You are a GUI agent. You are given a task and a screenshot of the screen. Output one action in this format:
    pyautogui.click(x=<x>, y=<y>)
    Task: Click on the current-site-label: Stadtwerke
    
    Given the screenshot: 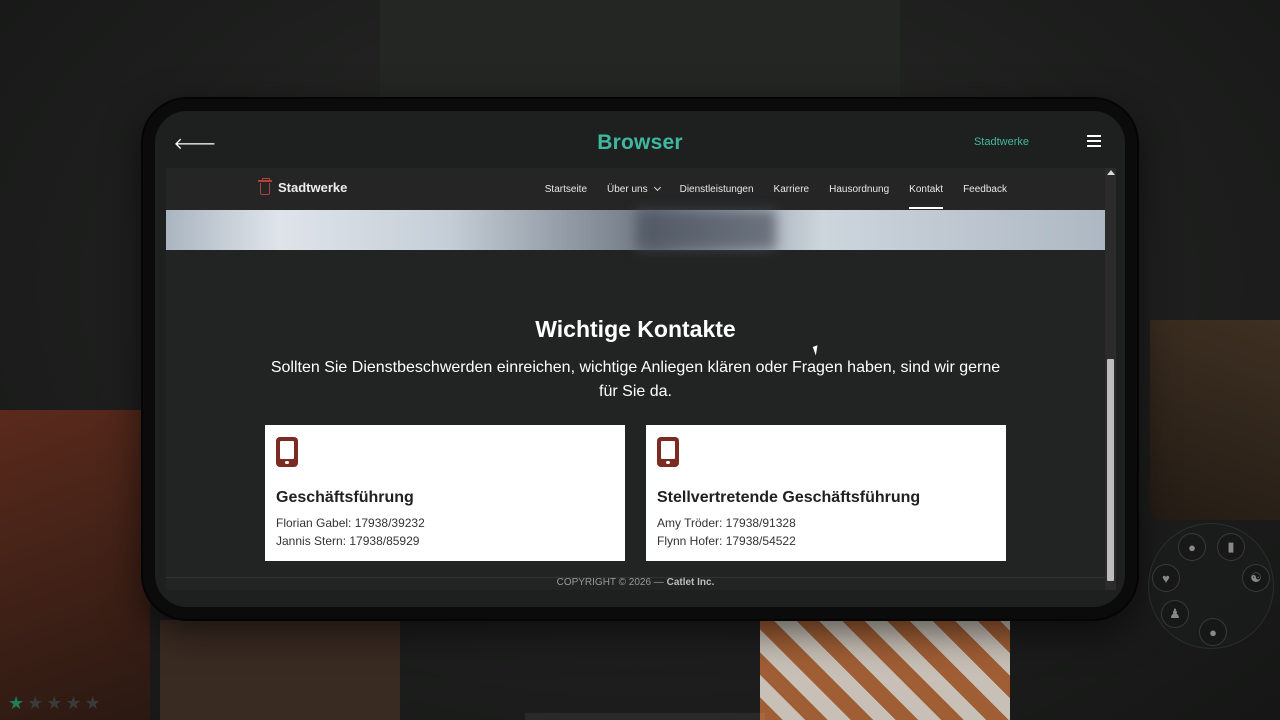 What is the action you would take?
    pyautogui.click(x=1001, y=142)
    